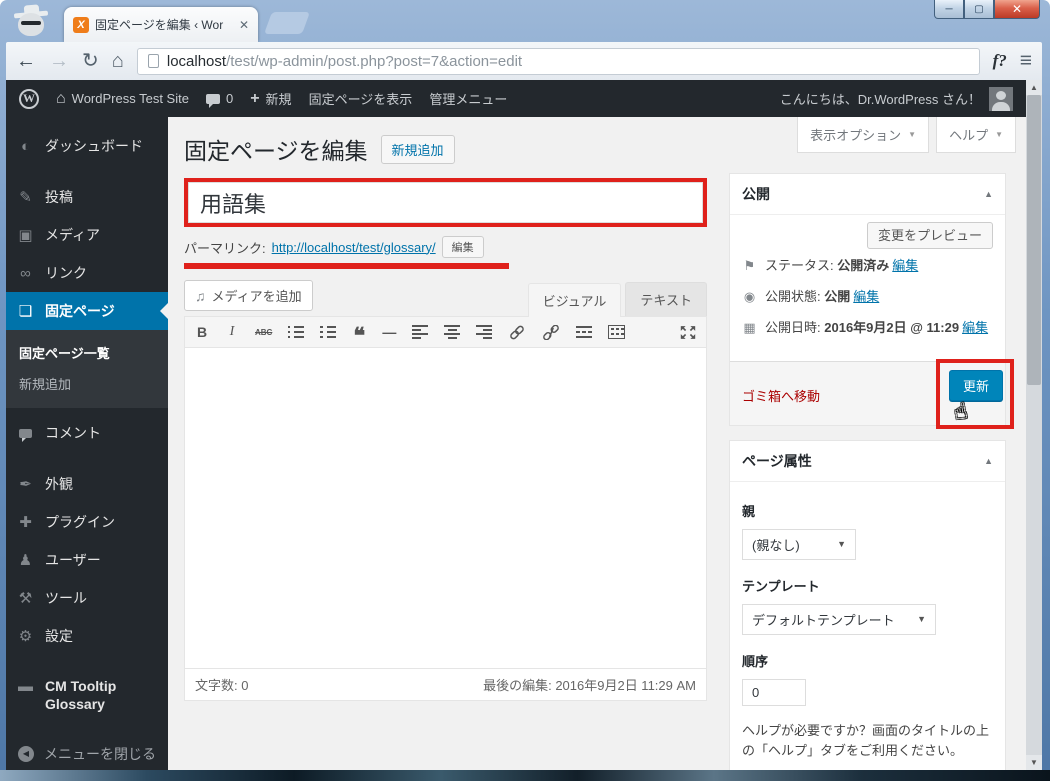 The height and width of the screenshot is (781, 1050). What do you see at coordinates (244, 25) in the screenshot?
I see `tab-close-icon: ✕` at bounding box center [244, 25].